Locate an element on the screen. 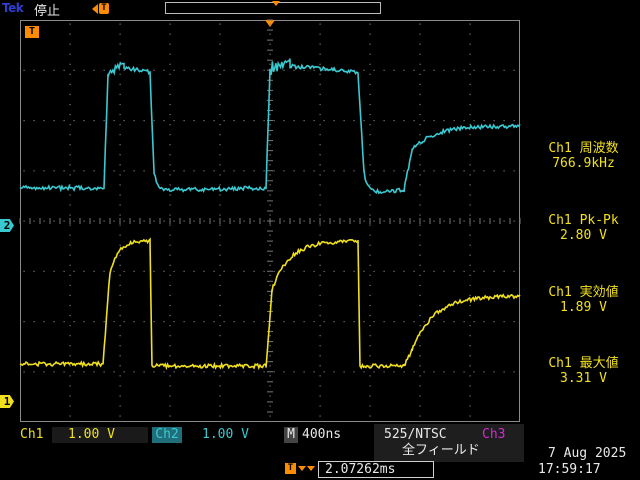  measurement-label: Ch1 Pk-Pk is located at coordinates (583, 220).